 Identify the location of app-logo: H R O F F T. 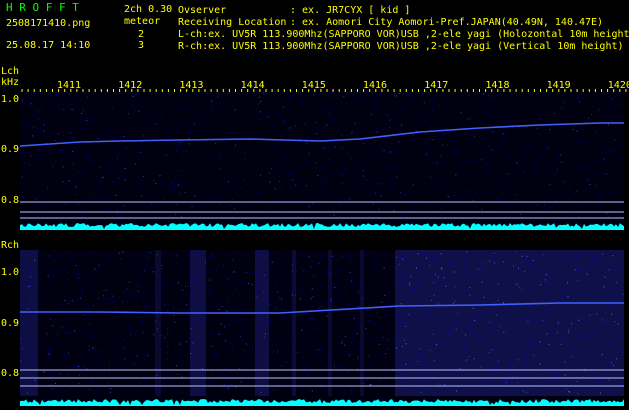
(42, 7).